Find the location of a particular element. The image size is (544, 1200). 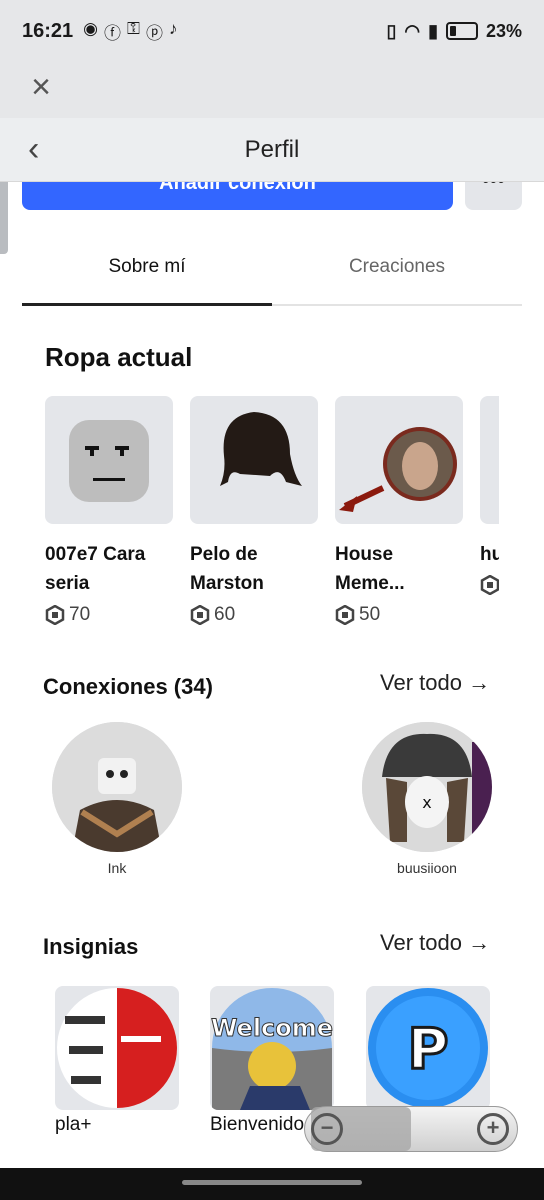

status-time: 16:21 is located at coordinates (48, 30).